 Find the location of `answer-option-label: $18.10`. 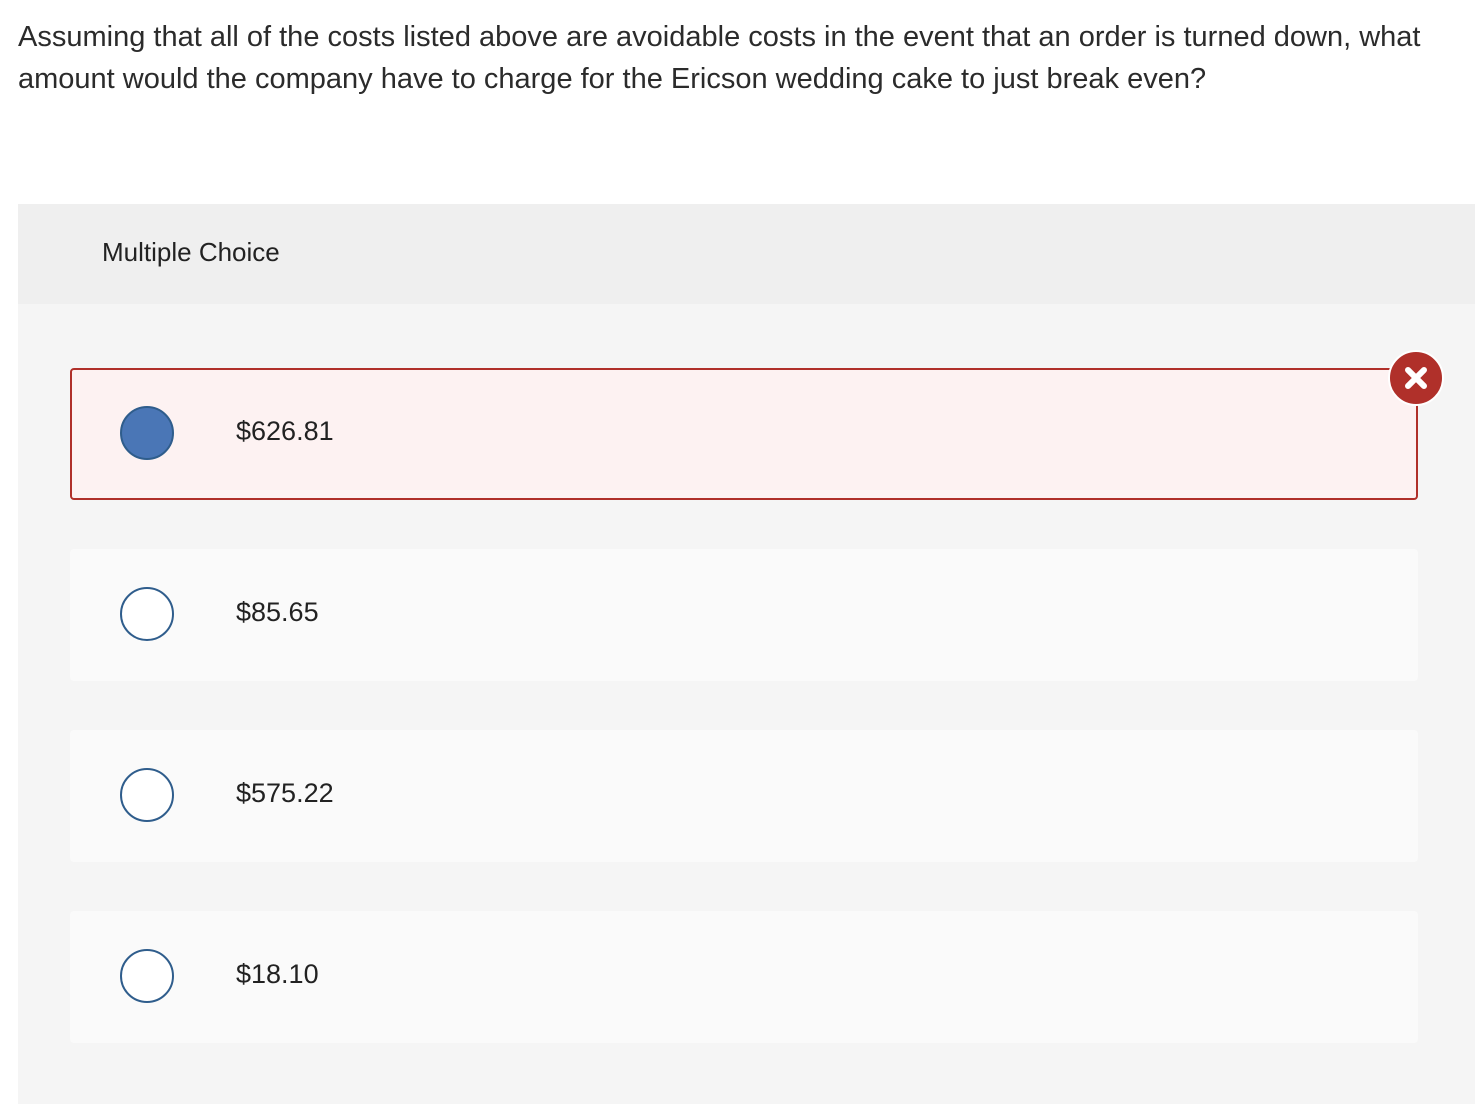

answer-option-label: $18.10 is located at coordinates (277, 974).